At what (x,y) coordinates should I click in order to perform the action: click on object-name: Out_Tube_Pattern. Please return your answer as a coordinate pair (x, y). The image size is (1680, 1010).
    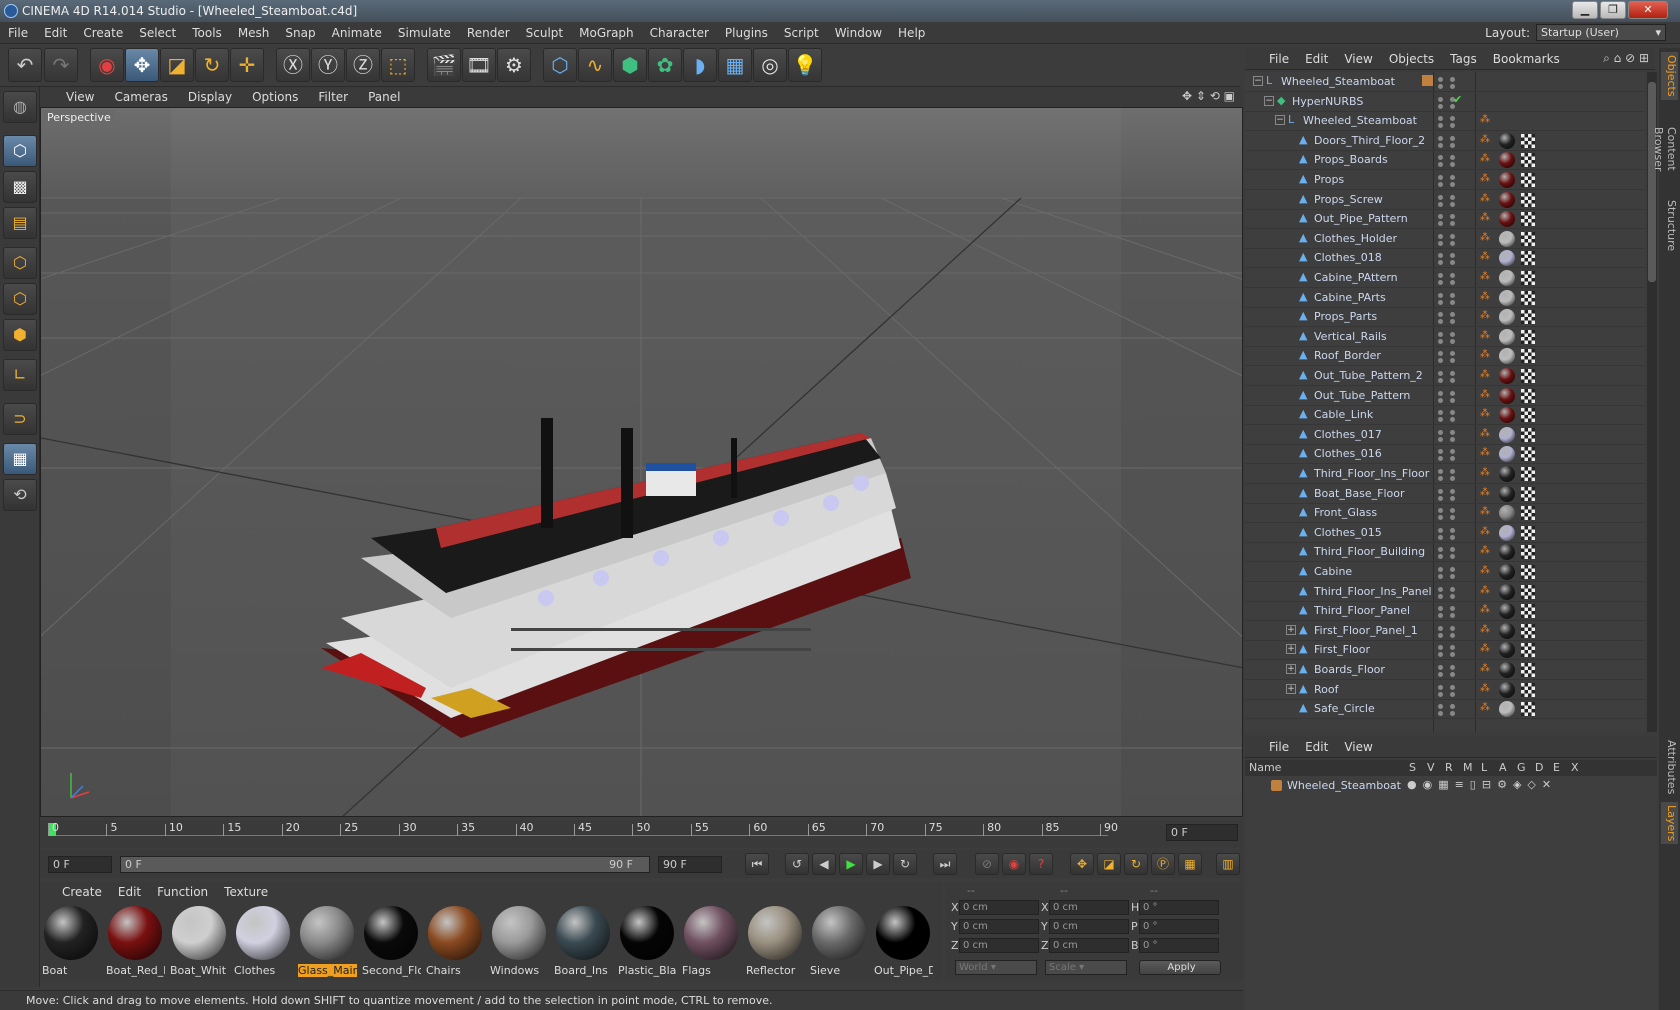
    Looking at the image, I should click on (1362, 395).